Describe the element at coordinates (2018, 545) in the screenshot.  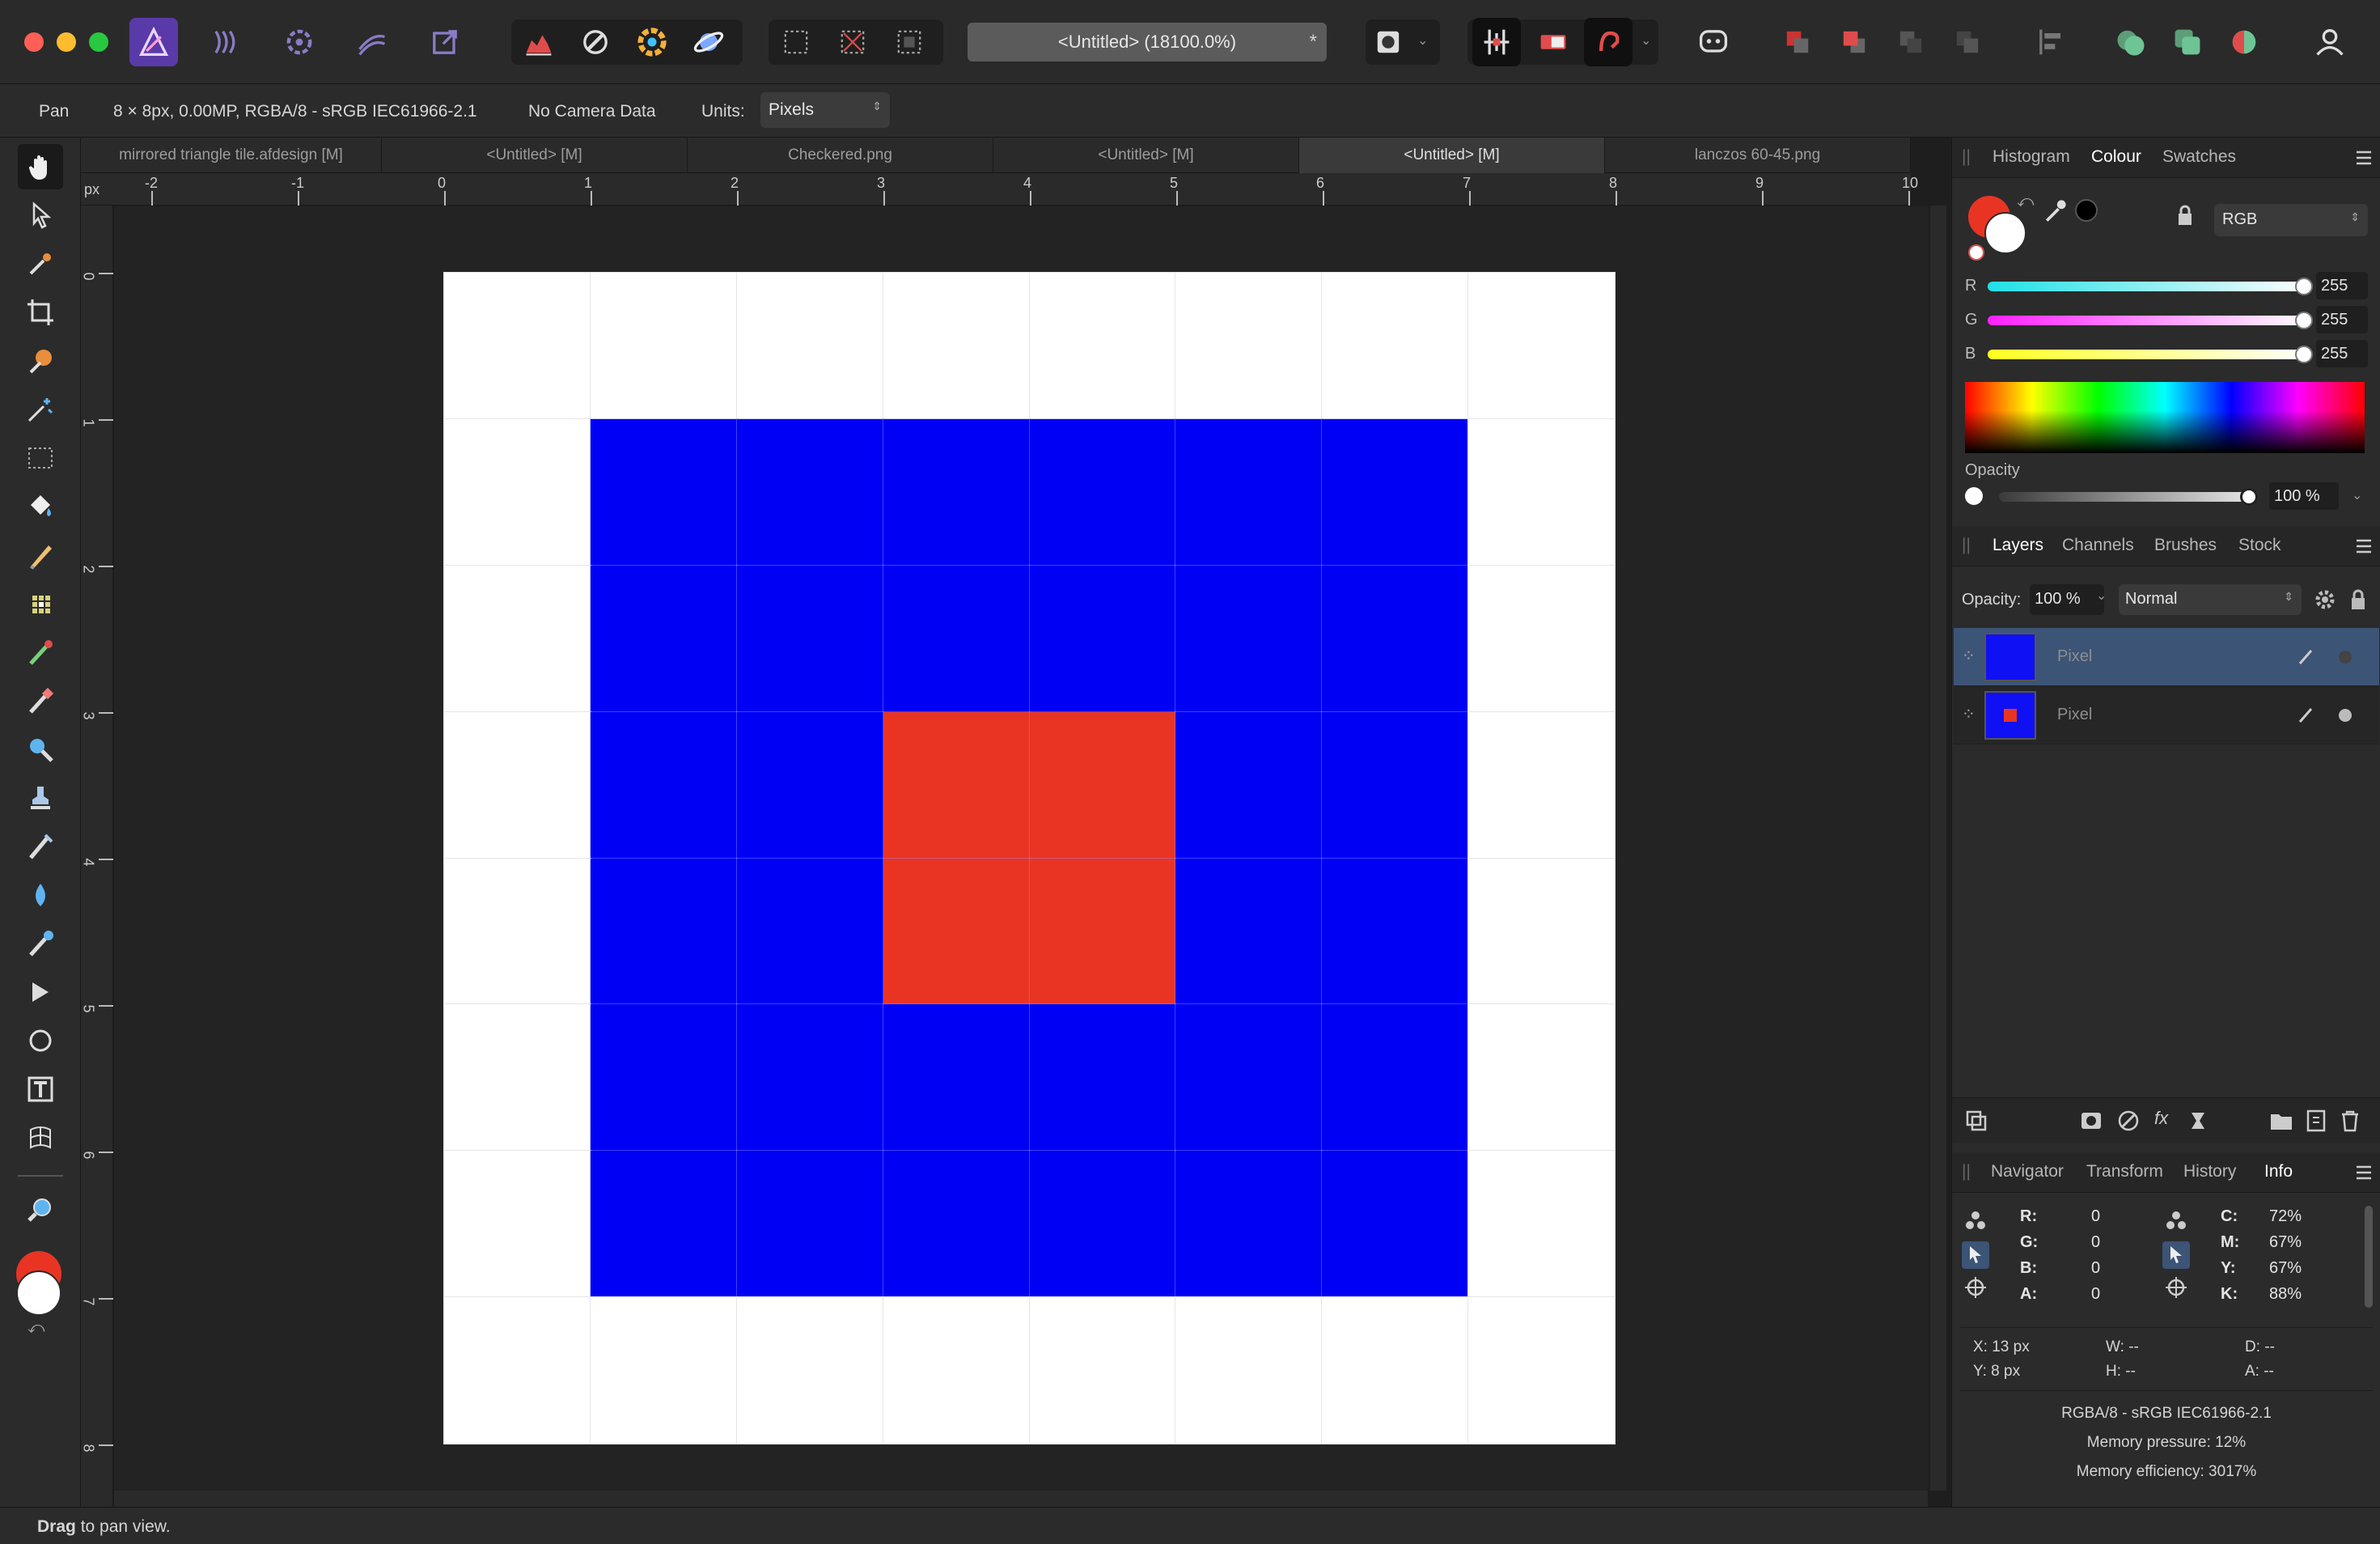
I see `tab-layers: Layers` at that location.